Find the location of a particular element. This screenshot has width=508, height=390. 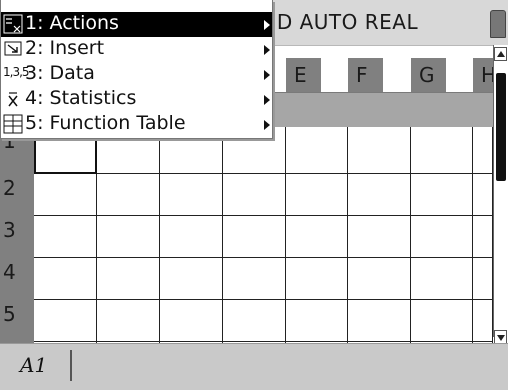

scroll-up-arrow-icon is located at coordinates (500, 54).